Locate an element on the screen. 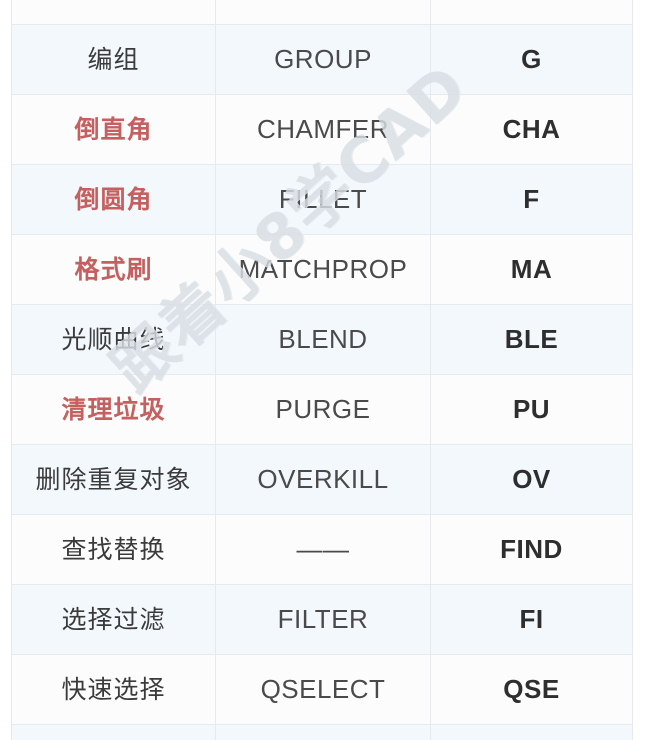 Image resolution: width=650 pixels, height=740 pixels. cell-command: OVERKILL is located at coordinates (323, 479).